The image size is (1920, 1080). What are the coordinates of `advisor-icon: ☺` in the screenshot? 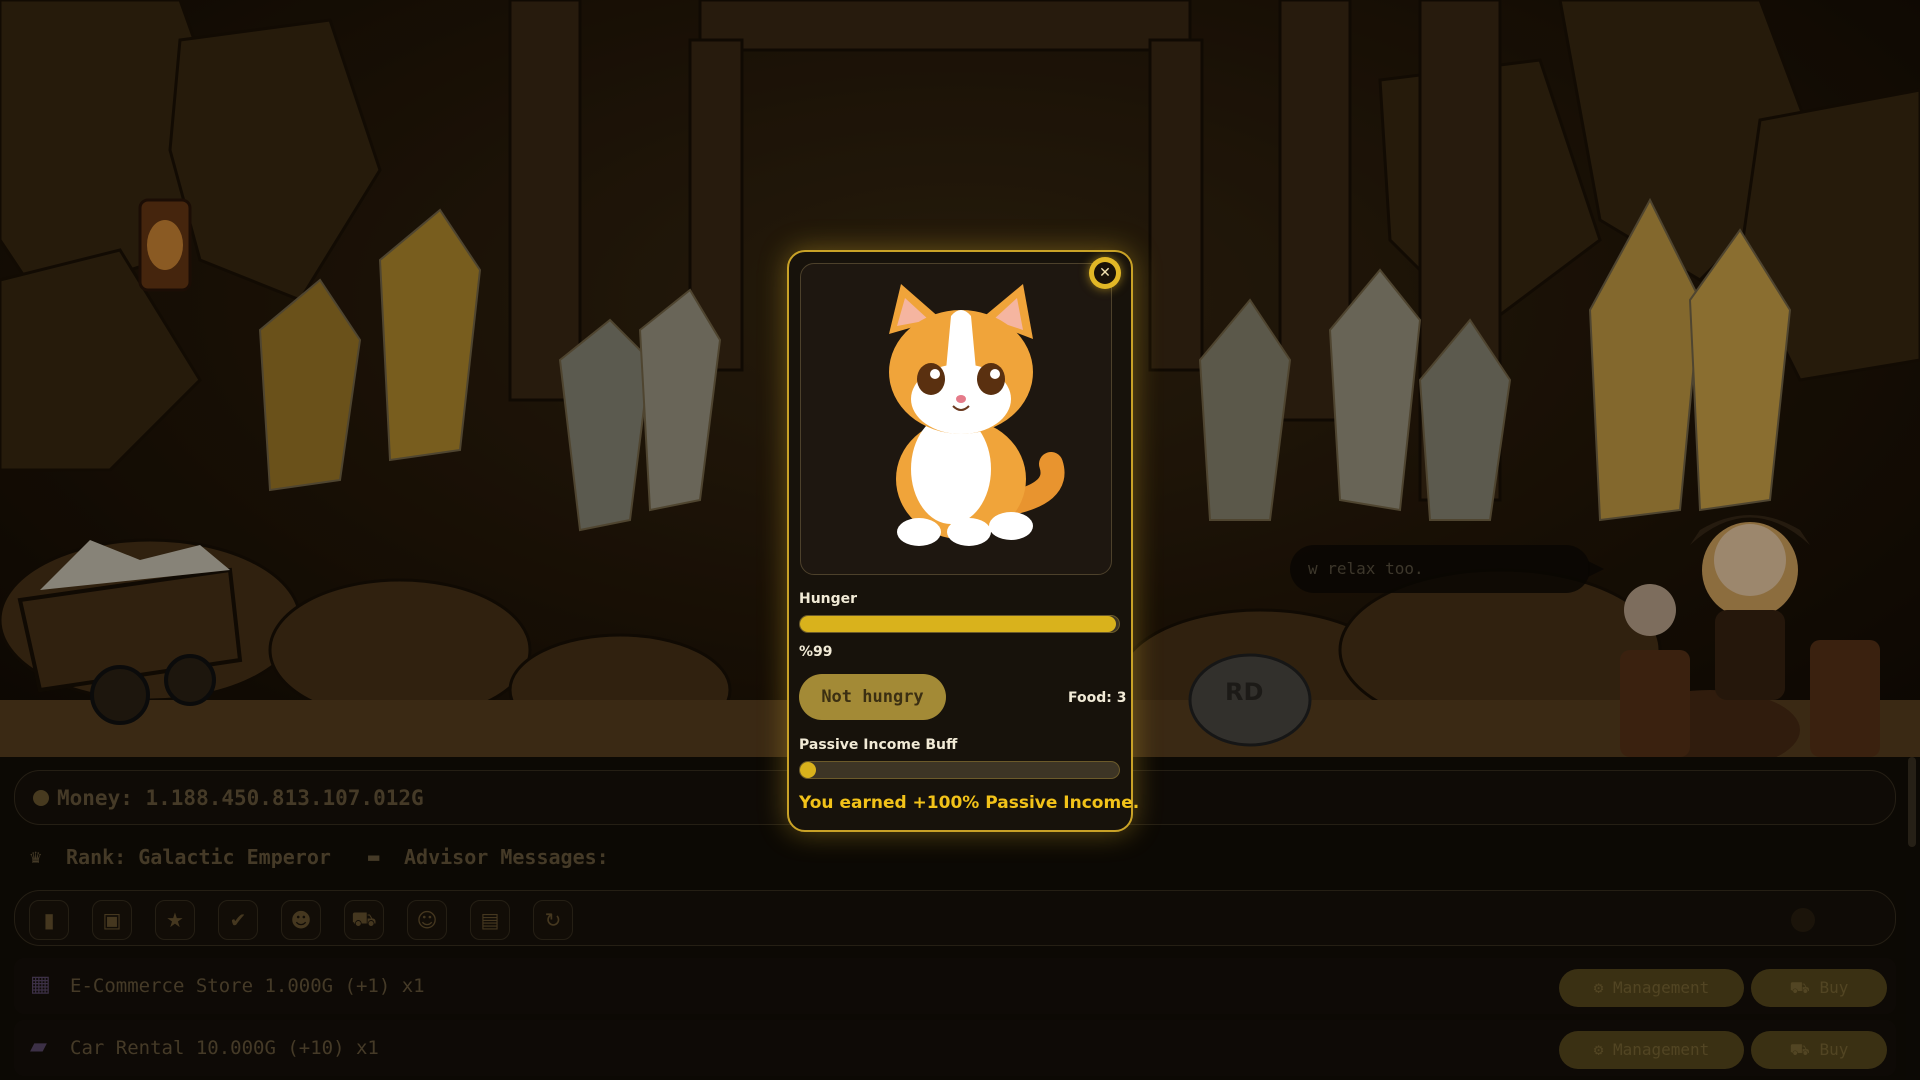 It's located at (427, 920).